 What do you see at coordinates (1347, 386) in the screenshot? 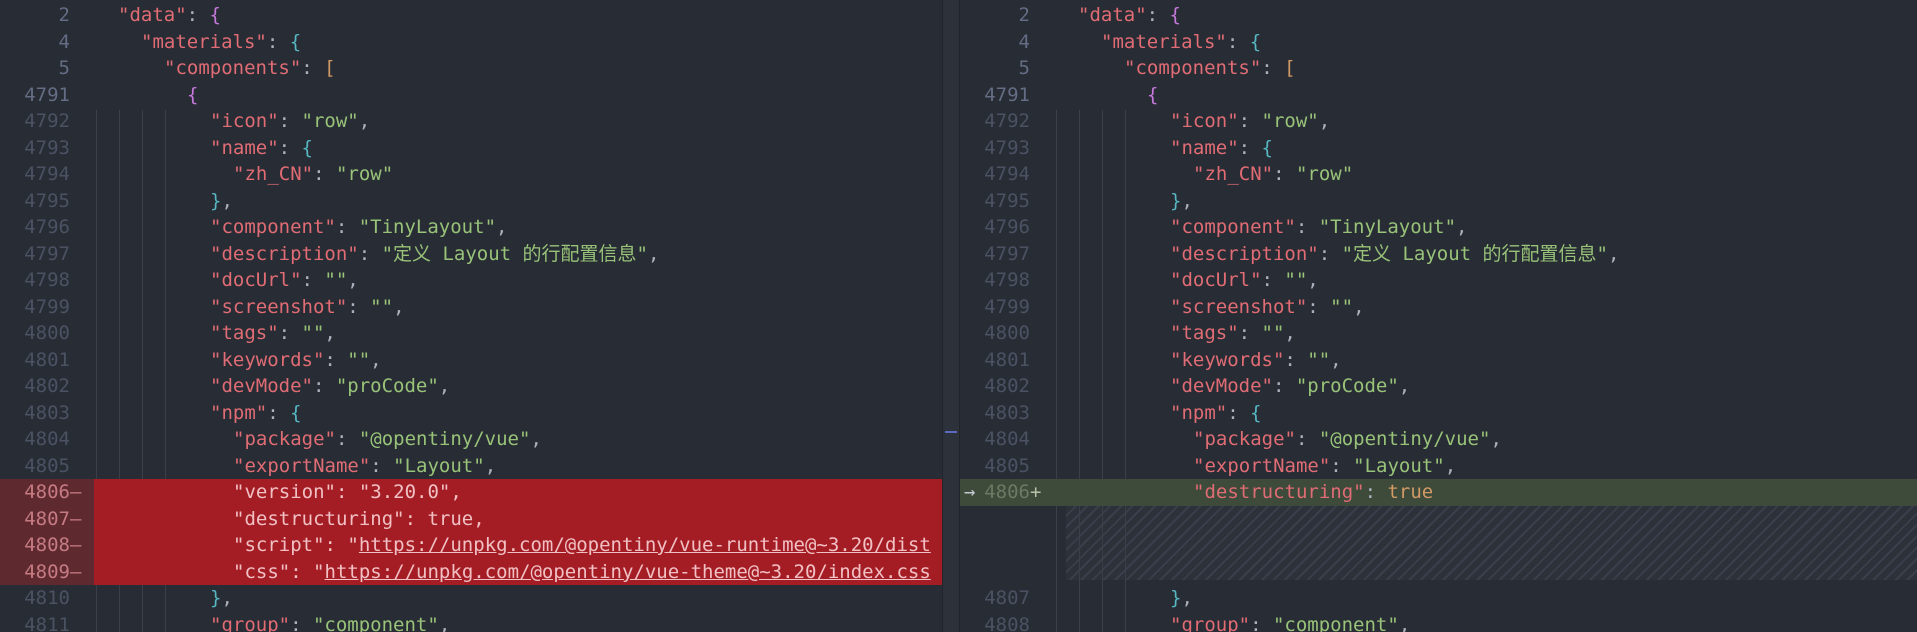
I see `code-token: "proCode"` at bounding box center [1347, 386].